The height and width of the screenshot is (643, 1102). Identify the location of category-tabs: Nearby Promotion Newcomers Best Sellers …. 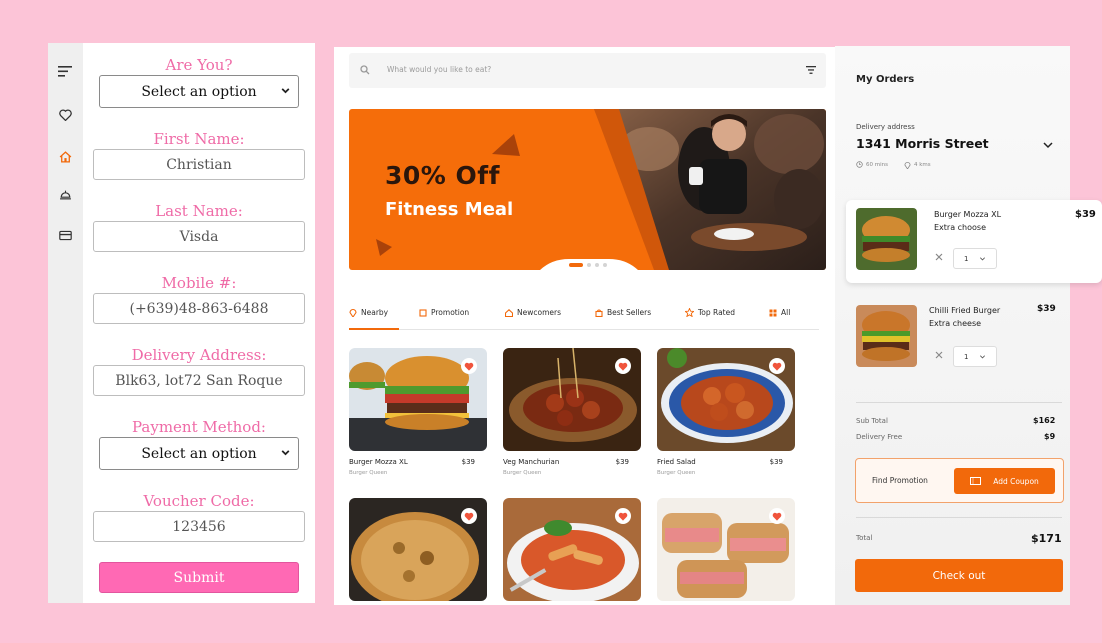
(584, 316).